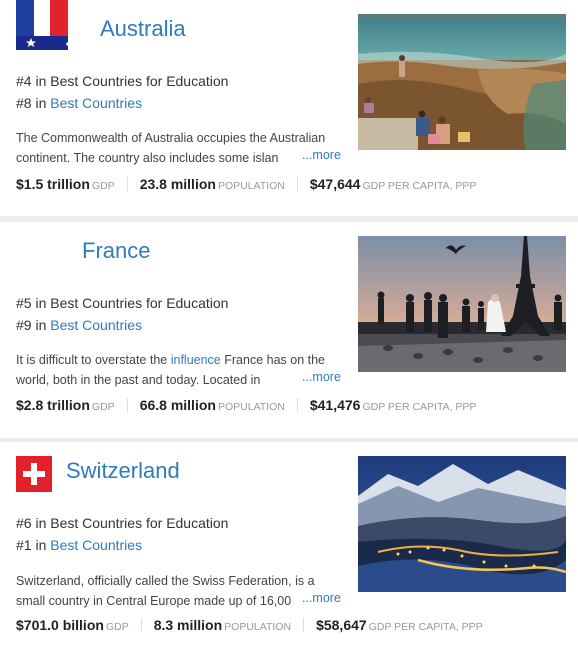 This screenshot has height=664, width=578. I want to click on rank-prefix: #6 in, so click(33, 523).